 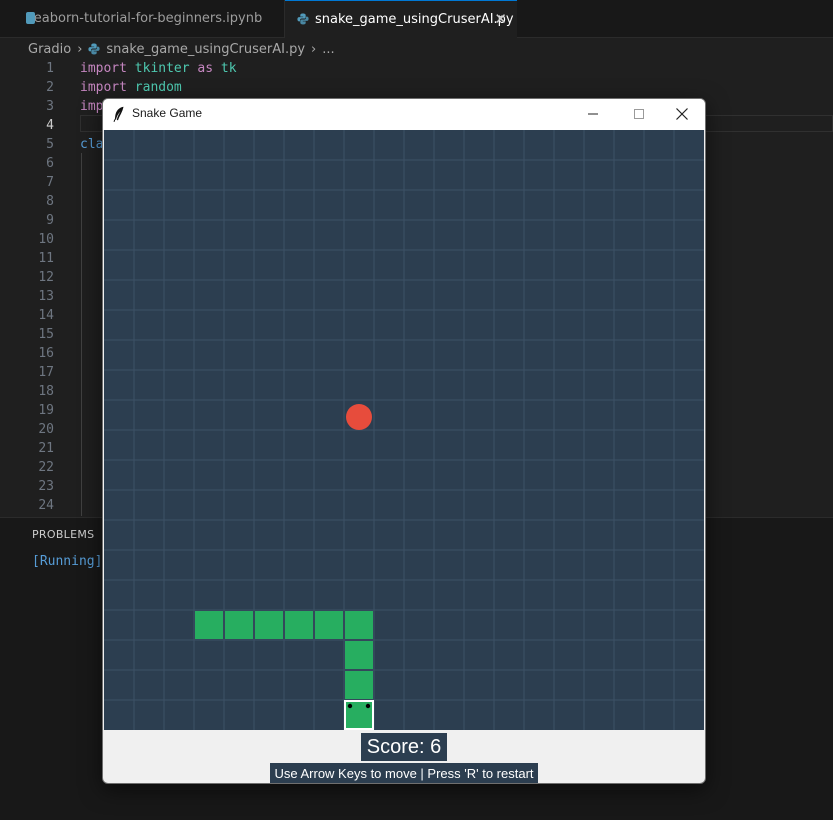 What do you see at coordinates (359, 417) in the screenshot?
I see `food-apple` at bounding box center [359, 417].